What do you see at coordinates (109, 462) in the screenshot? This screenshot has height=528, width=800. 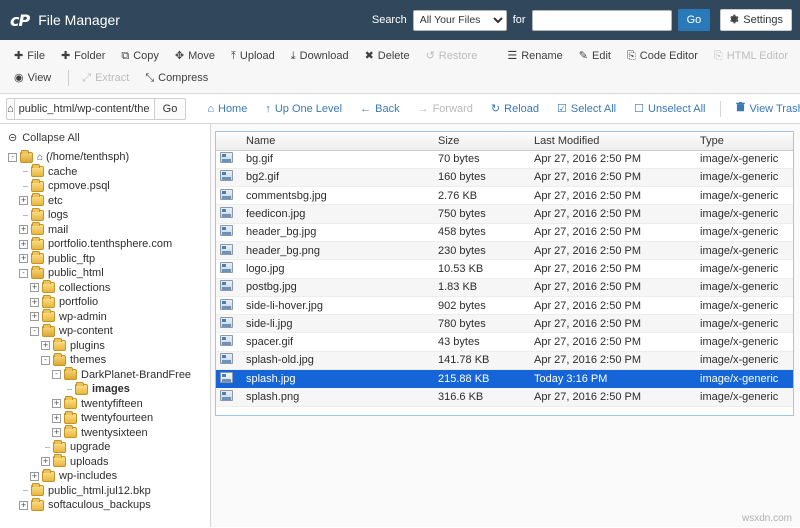 I see `tree-node-uploads: + uploads` at bounding box center [109, 462].